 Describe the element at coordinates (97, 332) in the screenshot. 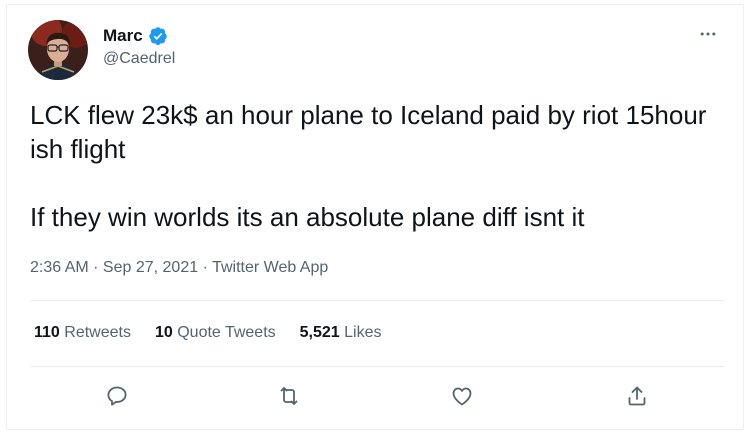

I see `retweets-label: Retweets` at that location.